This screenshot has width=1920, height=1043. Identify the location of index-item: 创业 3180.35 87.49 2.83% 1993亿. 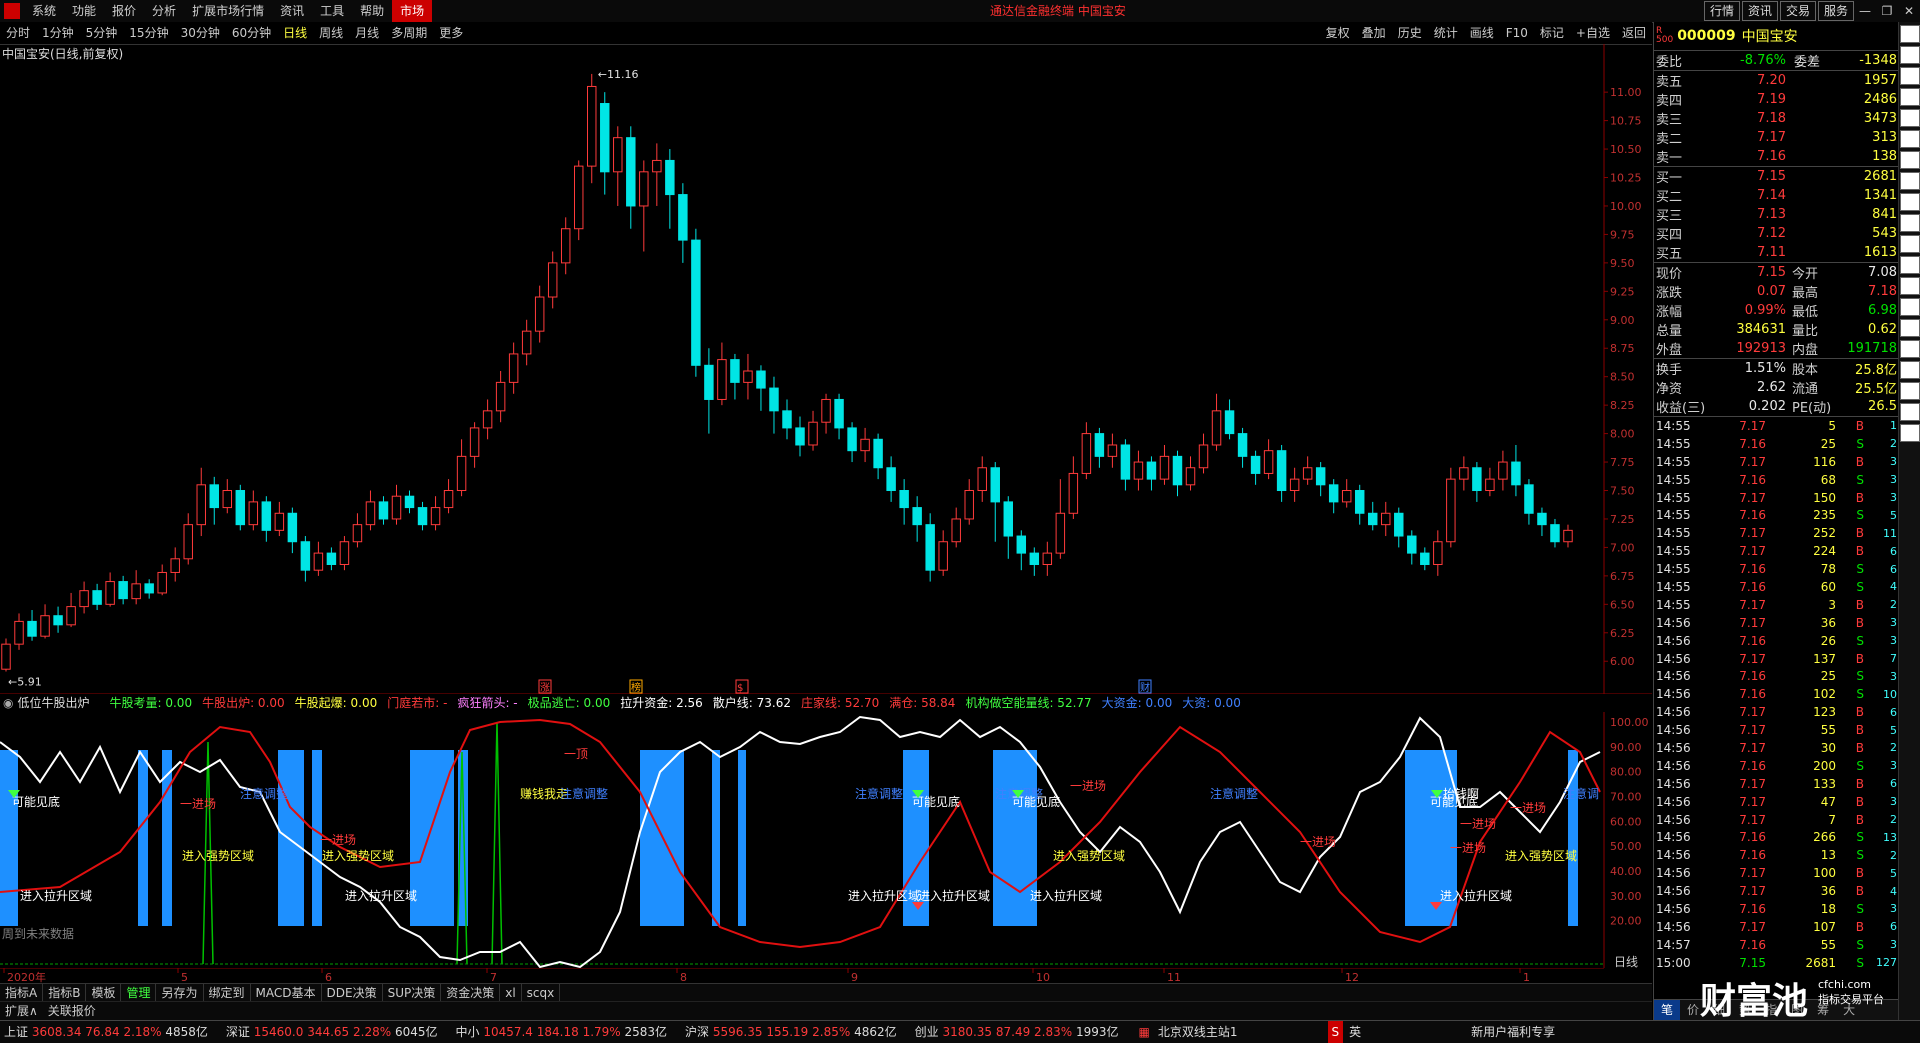
(1017, 1032).